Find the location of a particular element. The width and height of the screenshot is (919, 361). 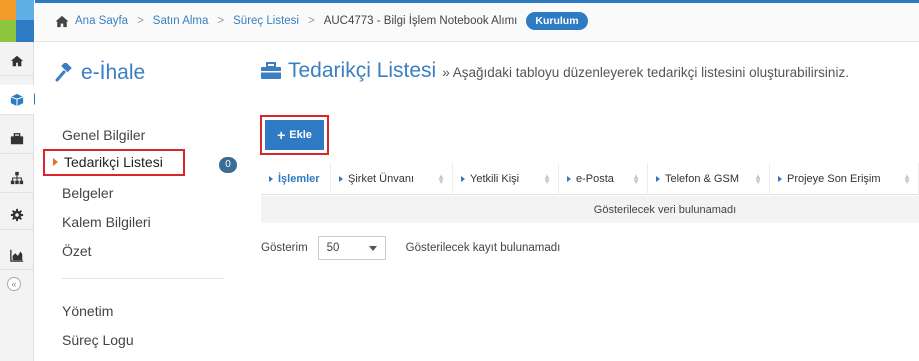

brand: e-İhale is located at coordinates (100, 73).